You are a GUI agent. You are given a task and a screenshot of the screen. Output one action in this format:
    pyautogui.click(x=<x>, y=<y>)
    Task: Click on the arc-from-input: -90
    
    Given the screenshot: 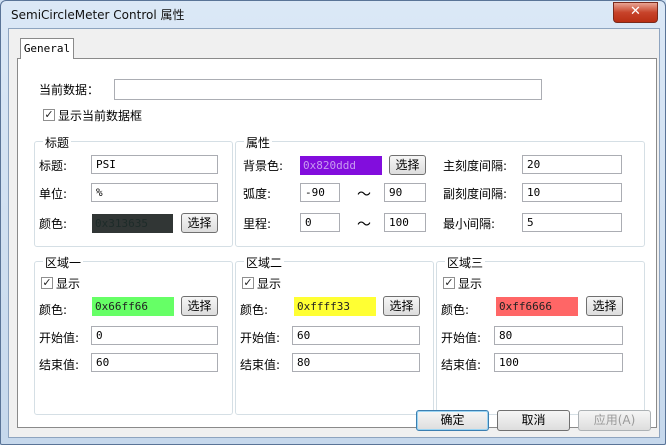 What is the action you would take?
    pyautogui.click(x=320, y=192)
    